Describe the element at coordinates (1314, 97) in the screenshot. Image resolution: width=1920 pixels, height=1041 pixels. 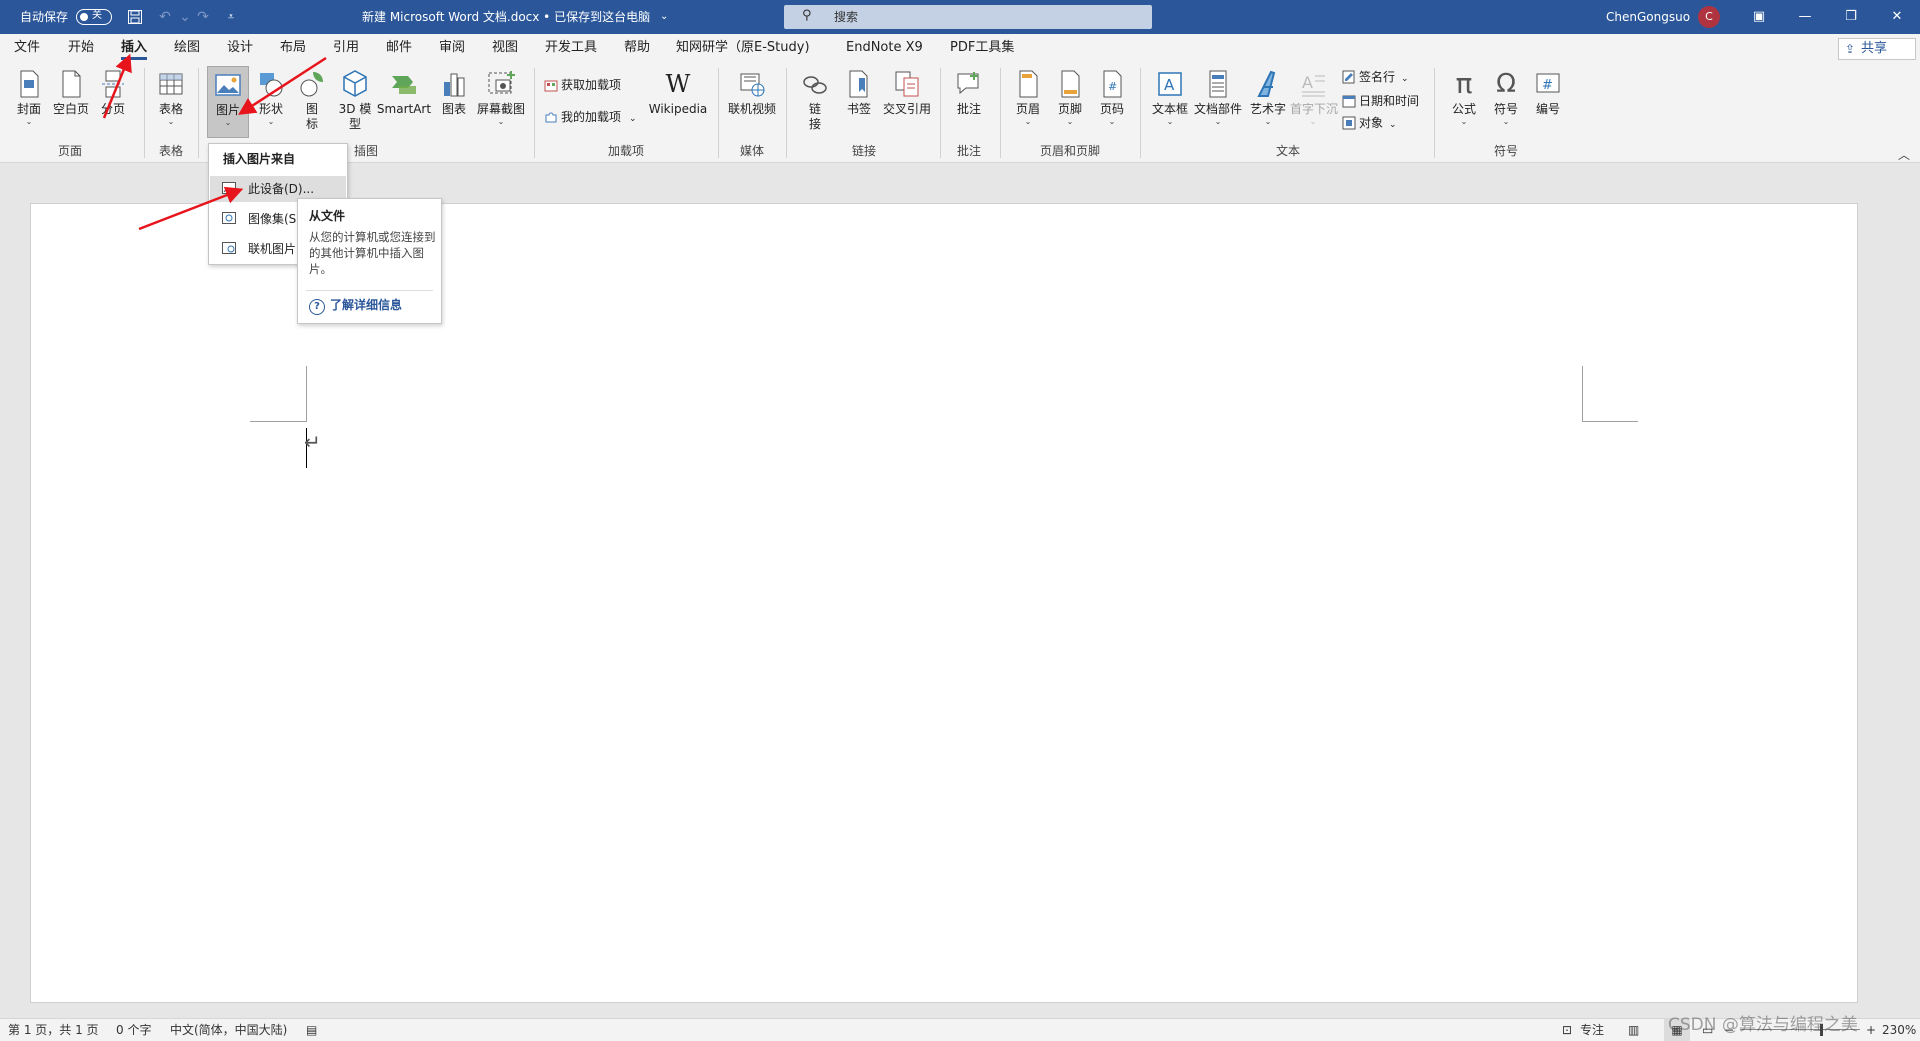
I see `drop-cap-button: A 首字下沉 ⌄` at that location.